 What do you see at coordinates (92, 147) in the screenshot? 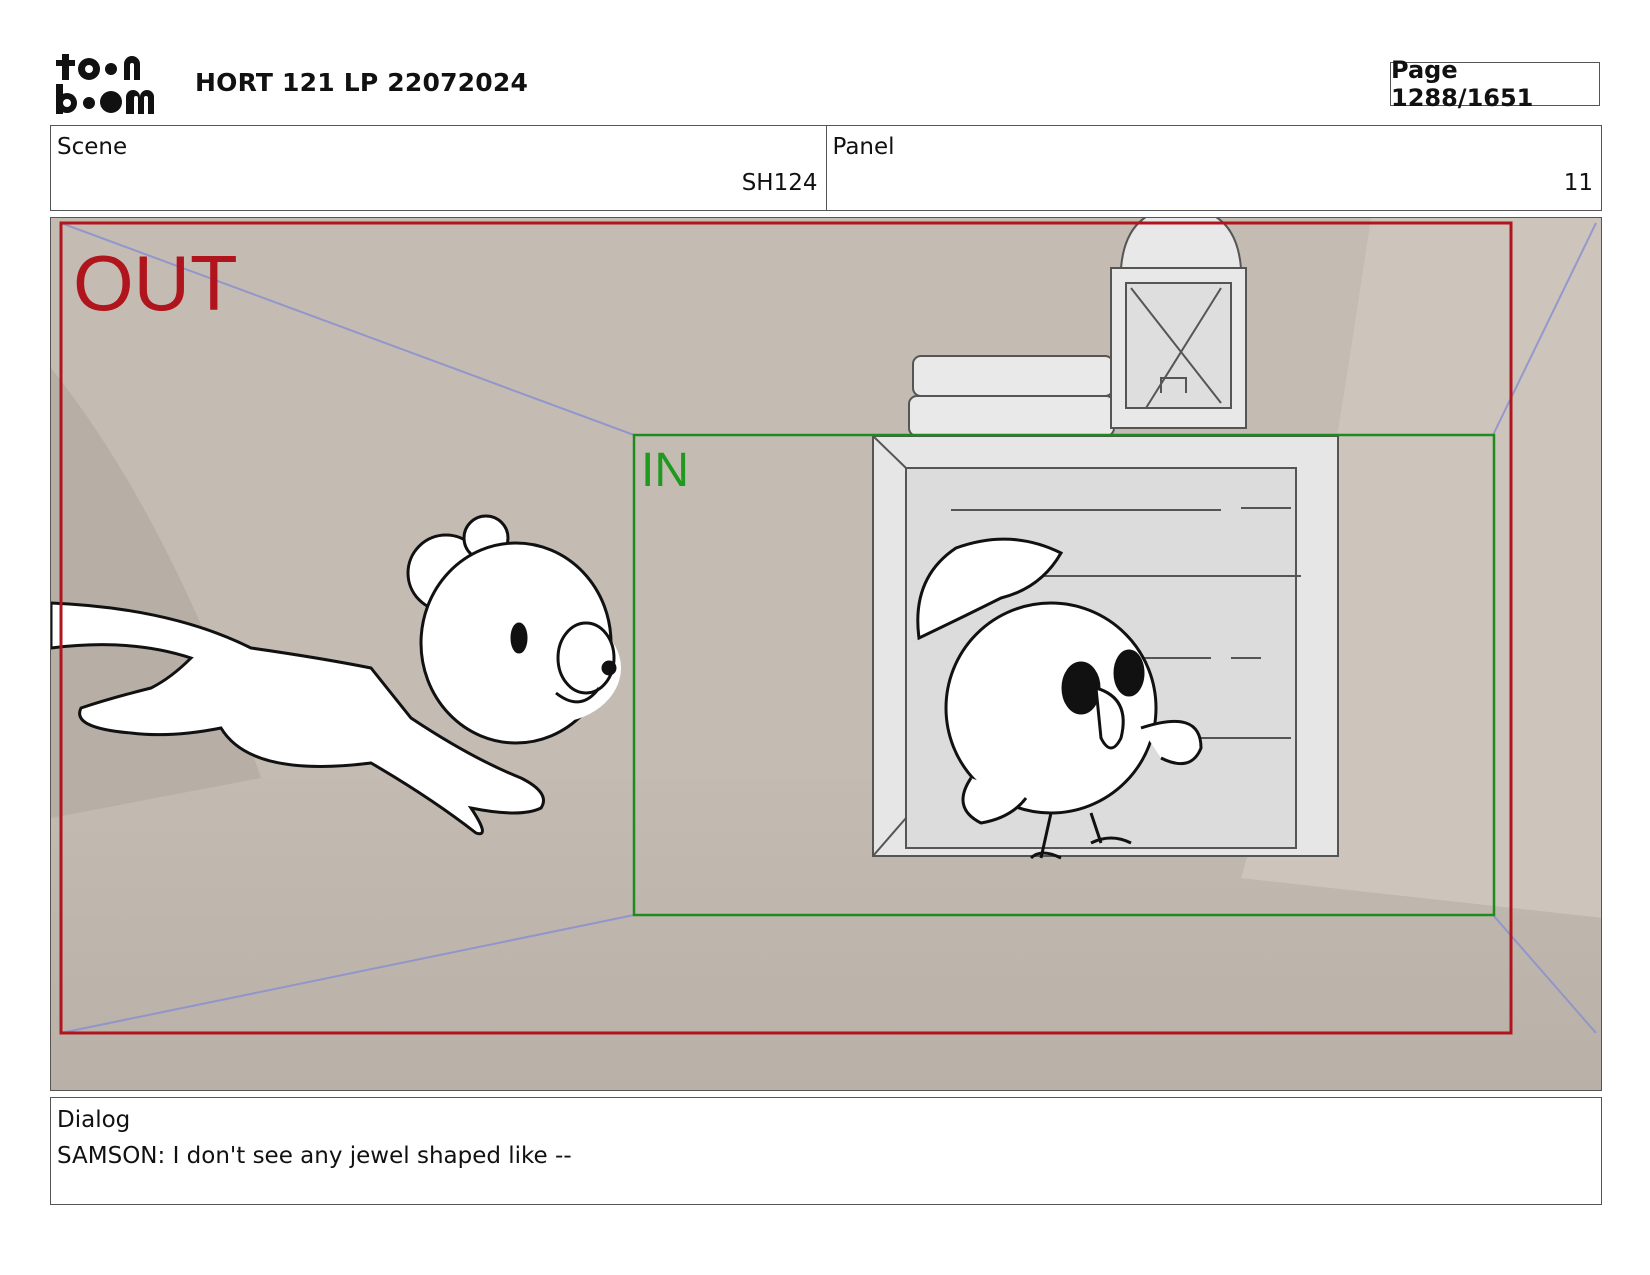
I see `scene-label: Scene` at bounding box center [92, 147].